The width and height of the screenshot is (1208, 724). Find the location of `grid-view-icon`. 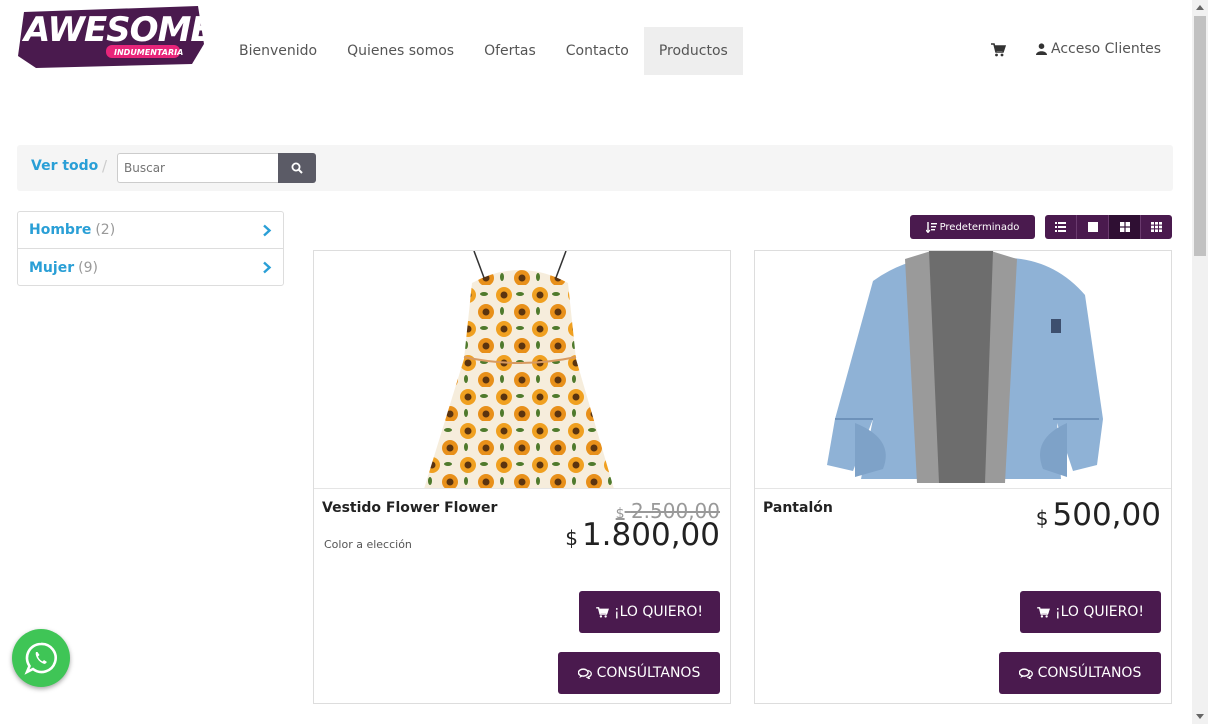

grid-view-icon is located at coordinates (1124, 227).